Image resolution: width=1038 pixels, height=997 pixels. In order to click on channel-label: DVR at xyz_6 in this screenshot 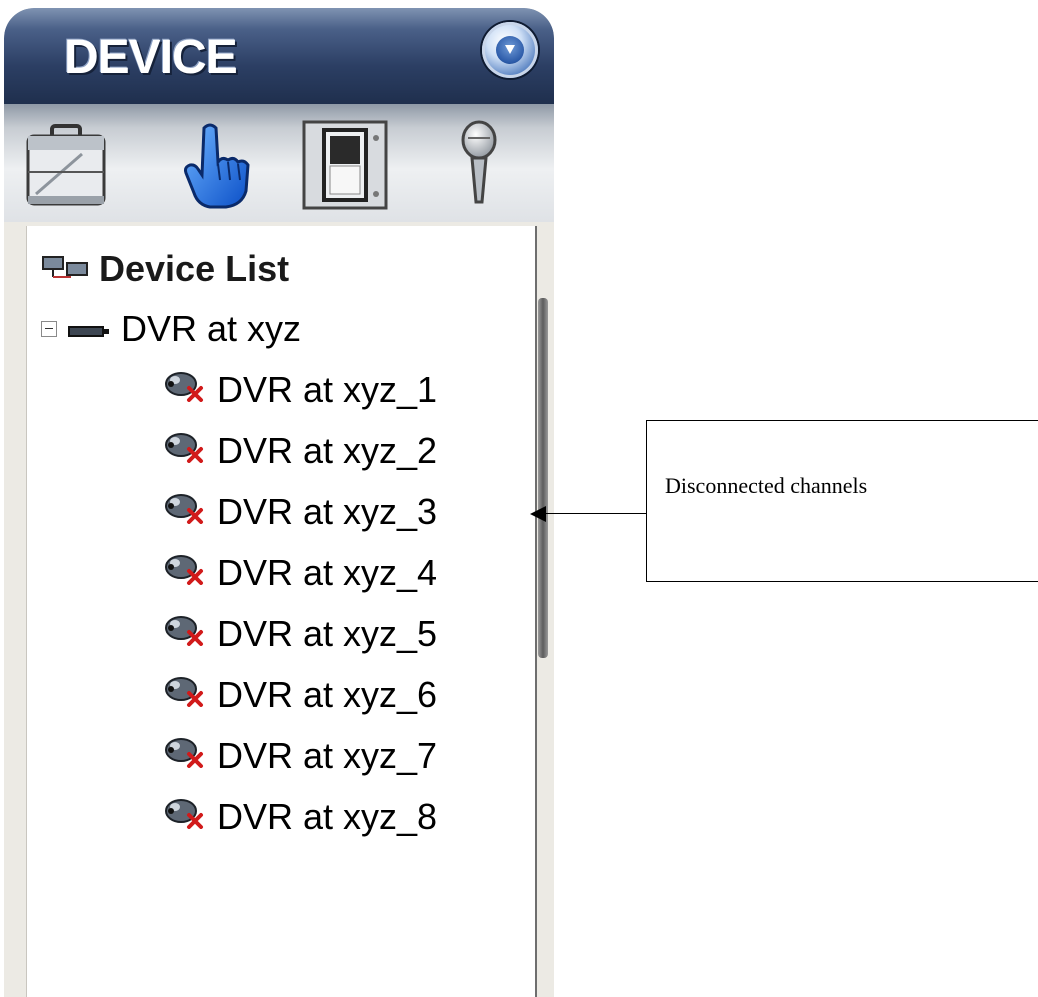, I will do `click(327, 694)`.